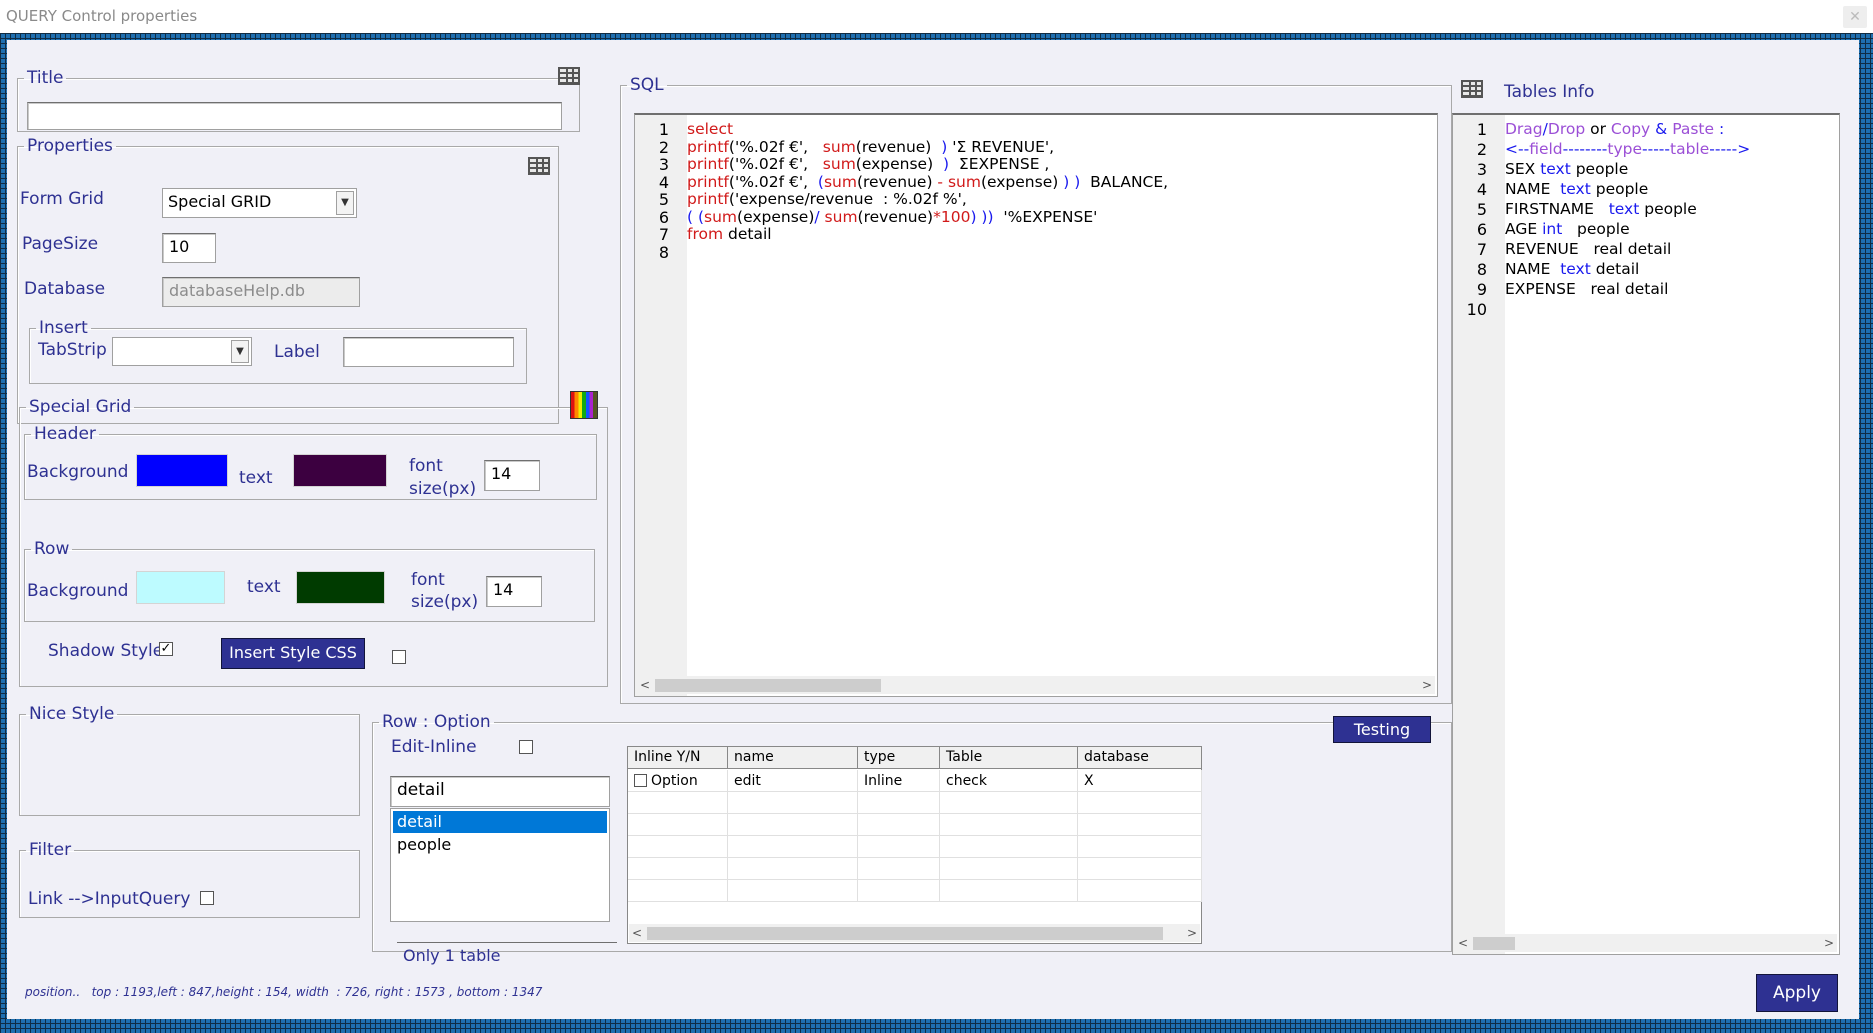 This screenshot has height=1033, width=1873. What do you see at coordinates (297, 352) in the screenshot?
I see `label-label: Label` at bounding box center [297, 352].